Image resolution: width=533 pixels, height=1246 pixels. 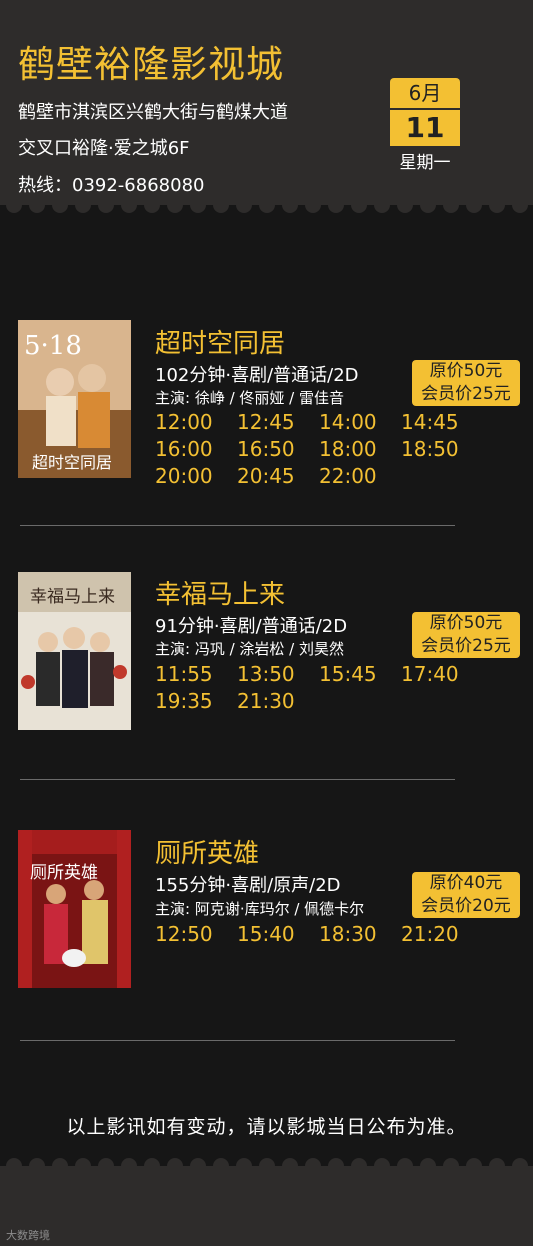 What do you see at coordinates (348, 674) in the screenshot?
I see `showtime: 15:45` at bounding box center [348, 674].